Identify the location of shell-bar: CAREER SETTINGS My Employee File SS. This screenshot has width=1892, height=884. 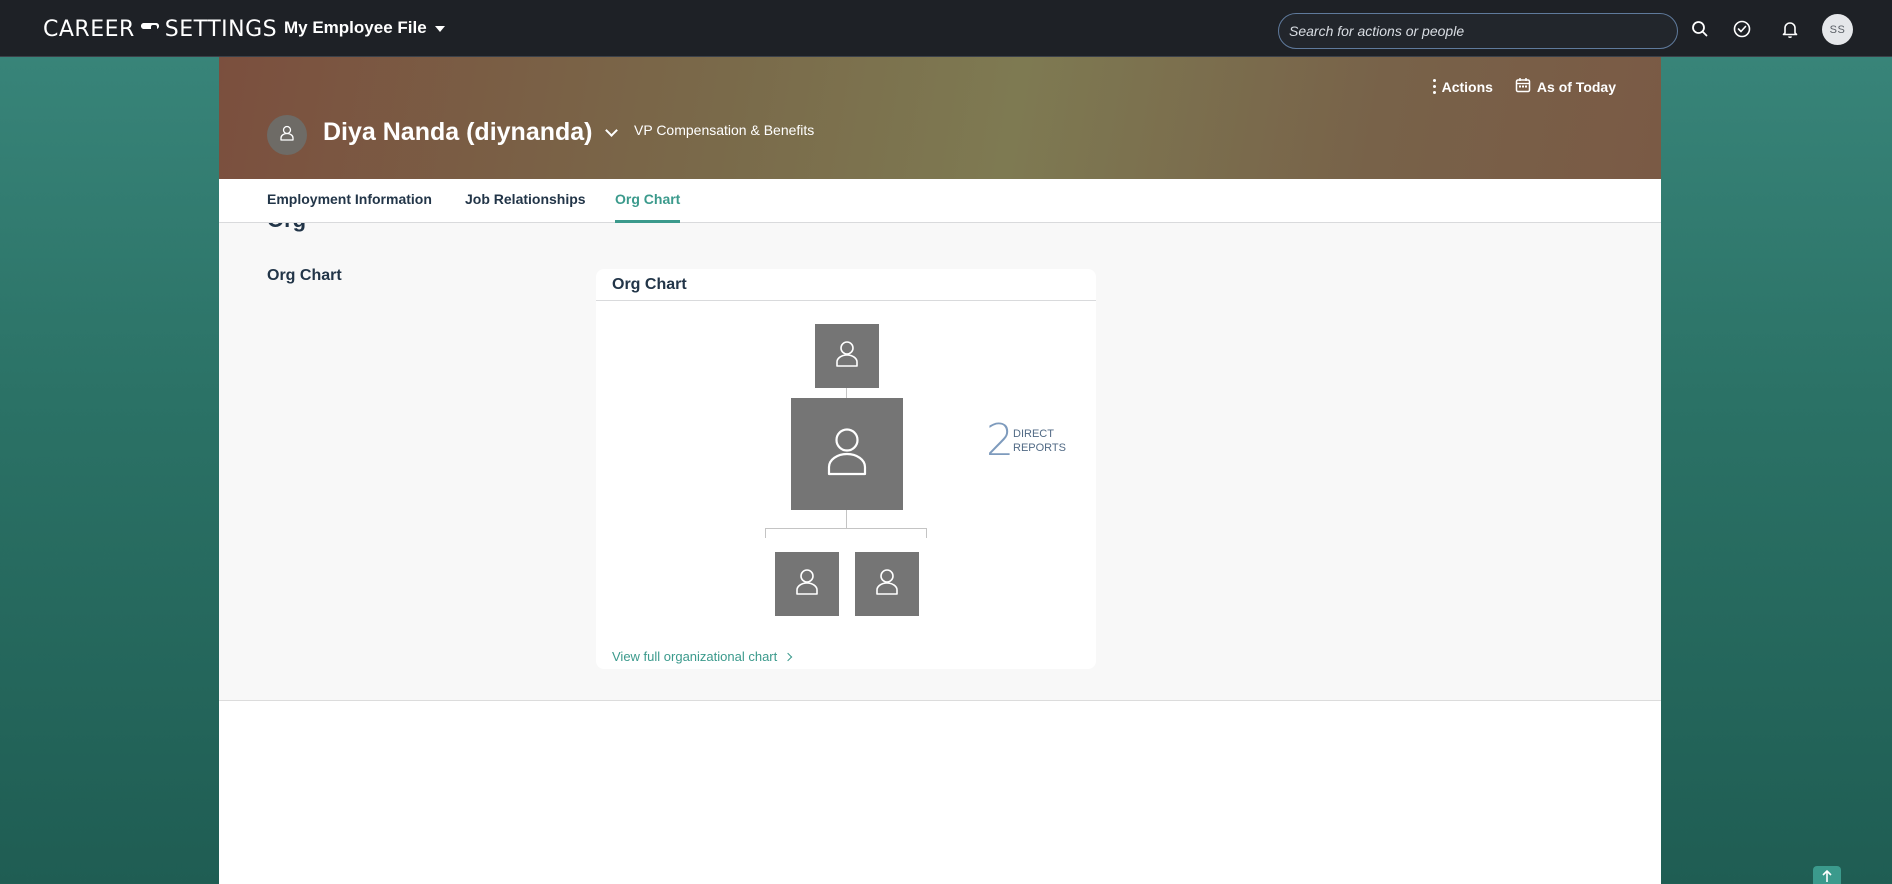
(946, 28).